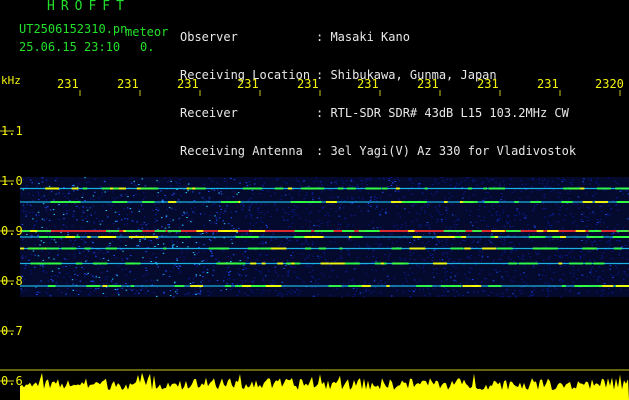 This screenshot has width=629, height=400. What do you see at coordinates (88, 7) in the screenshot?
I see `app-logo: HROFFT` at bounding box center [88, 7].